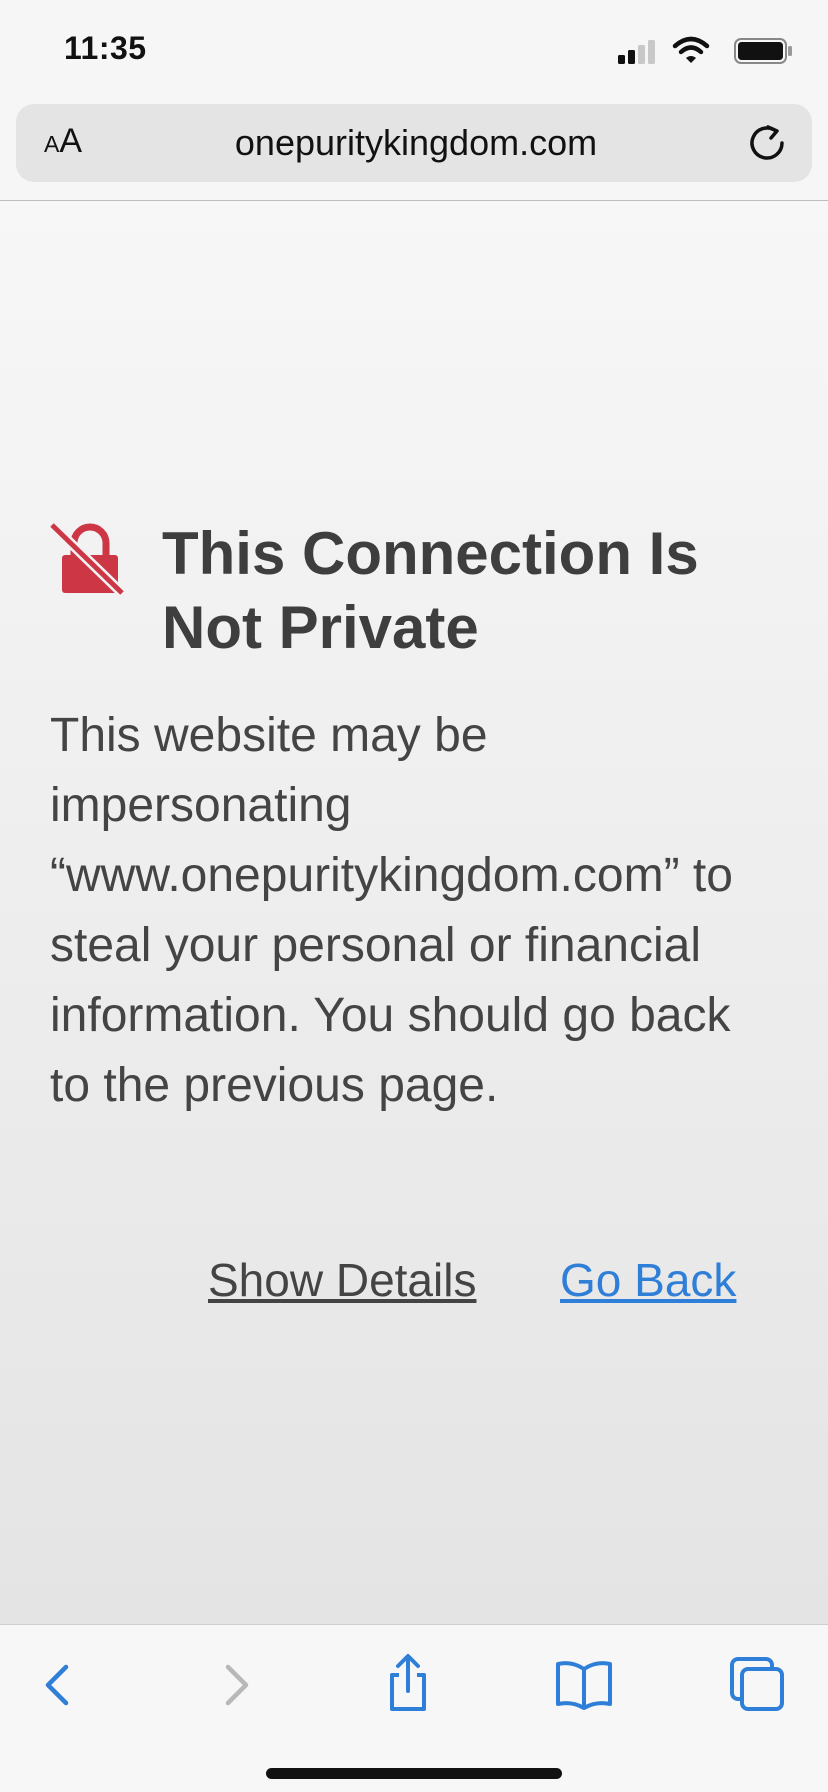 The image size is (828, 1792). I want to click on tabs-icon, so click(758, 1683).